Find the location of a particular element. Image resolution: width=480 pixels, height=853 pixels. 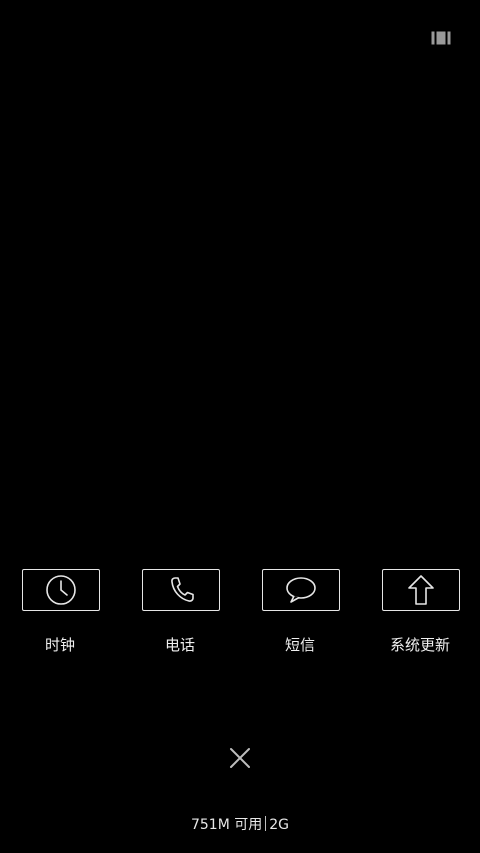

recent-app-label-clock: 时钟 is located at coordinates (59, 645).